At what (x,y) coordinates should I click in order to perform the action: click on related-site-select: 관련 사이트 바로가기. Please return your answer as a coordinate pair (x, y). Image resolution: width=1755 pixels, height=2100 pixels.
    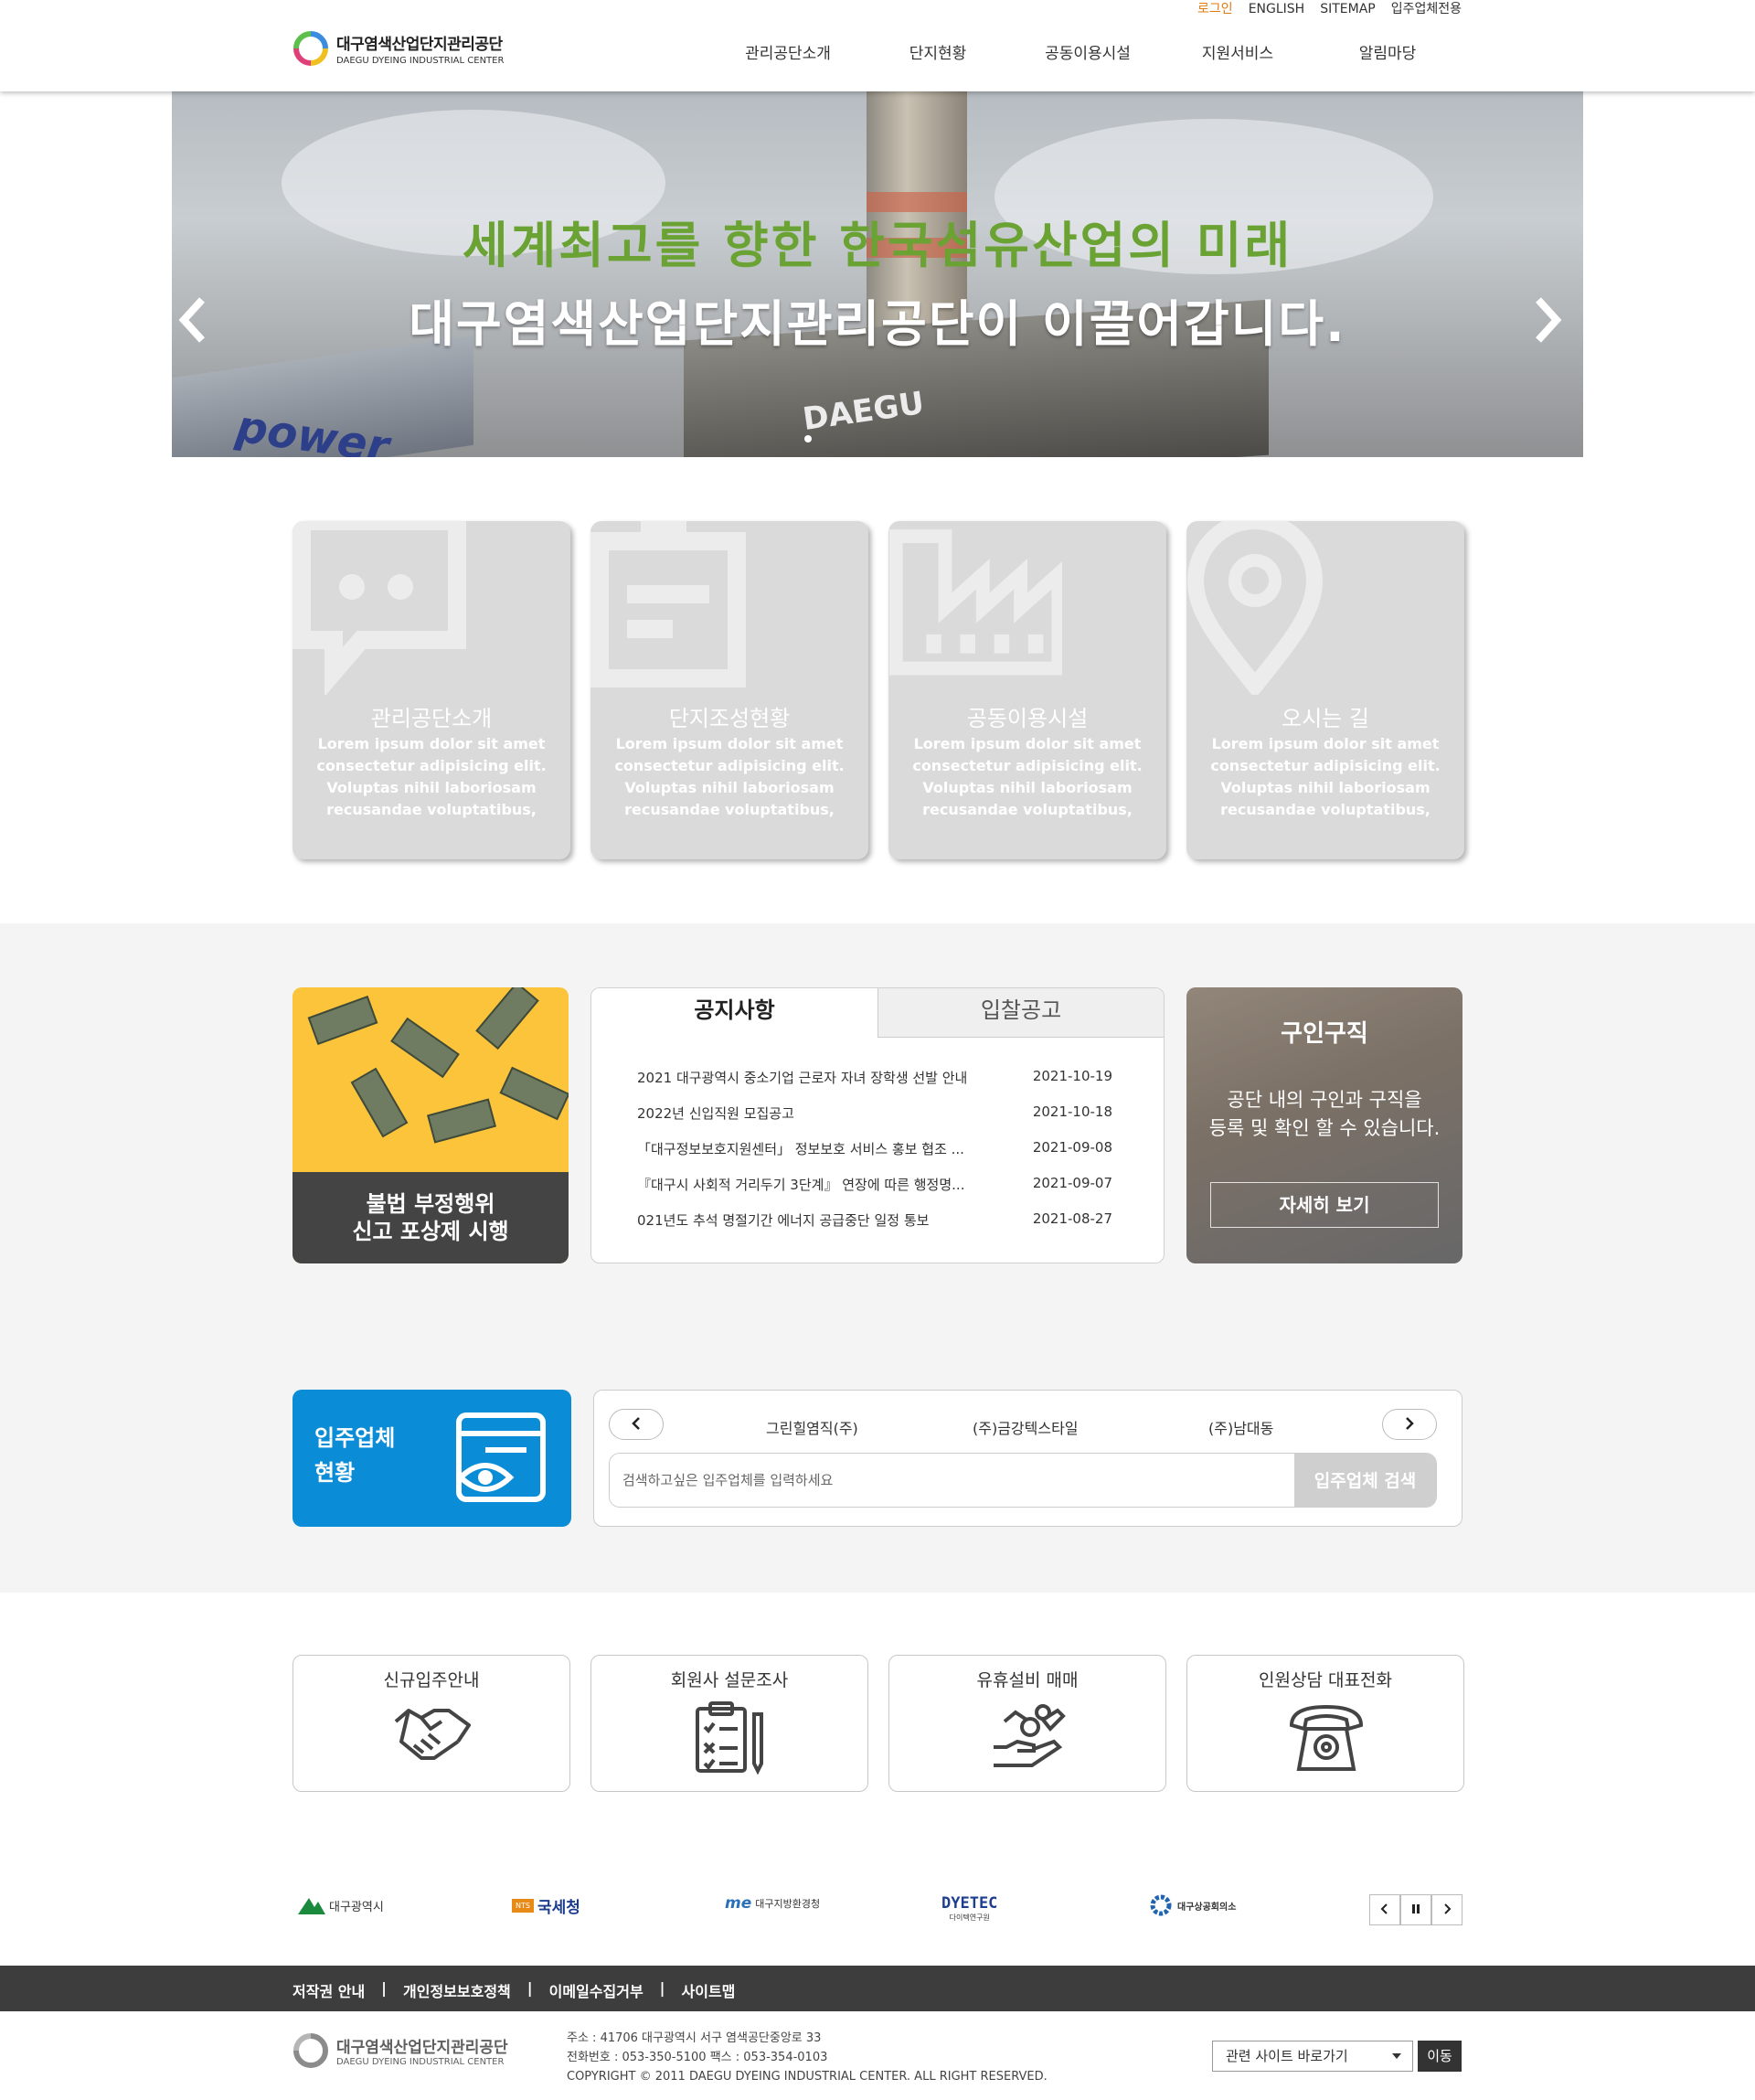
    Looking at the image, I should click on (1313, 2056).